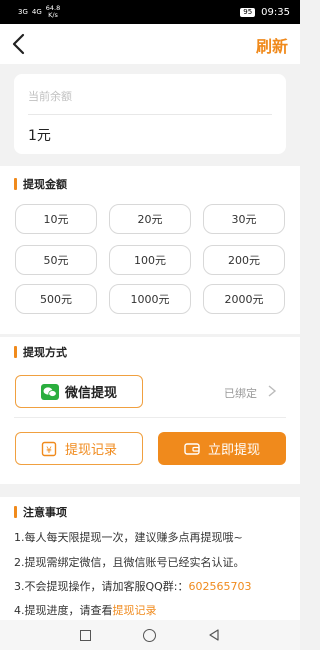 The width and height of the screenshot is (320, 650). Describe the element at coordinates (135, 610) in the screenshot. I see `withdraw-record-link: 提现记录` at that location.